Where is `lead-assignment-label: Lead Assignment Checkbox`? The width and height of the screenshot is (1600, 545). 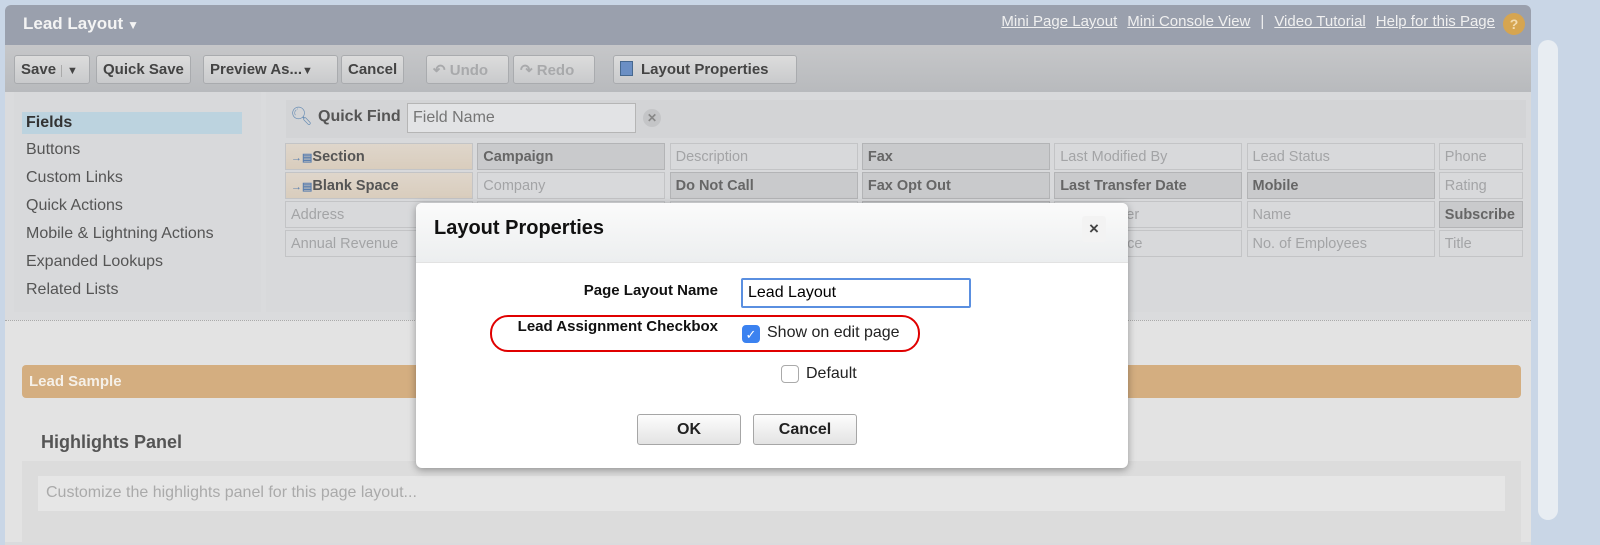
lead-assignment-label: Lead Assignment Checkbox is located at coordinates (617, 326).